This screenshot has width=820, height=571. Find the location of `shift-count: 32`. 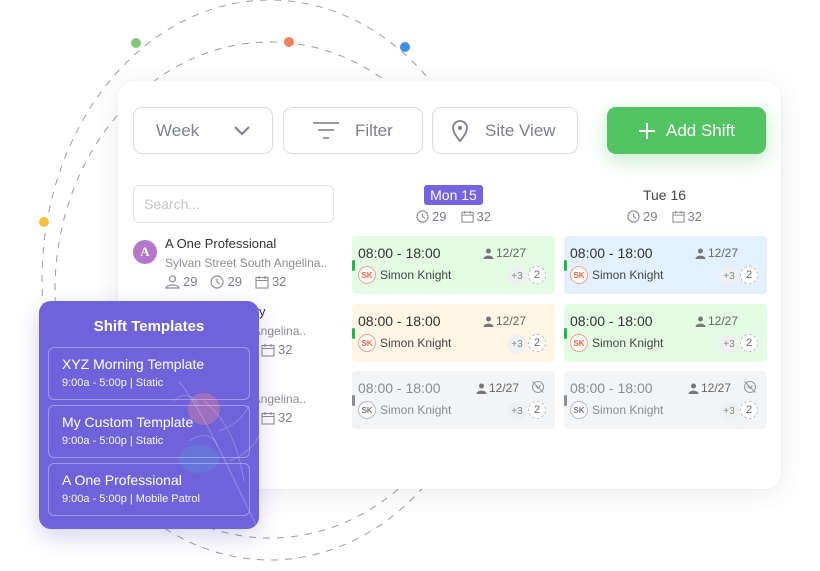

shift-count: 32 is located at coordinates (285, 349).